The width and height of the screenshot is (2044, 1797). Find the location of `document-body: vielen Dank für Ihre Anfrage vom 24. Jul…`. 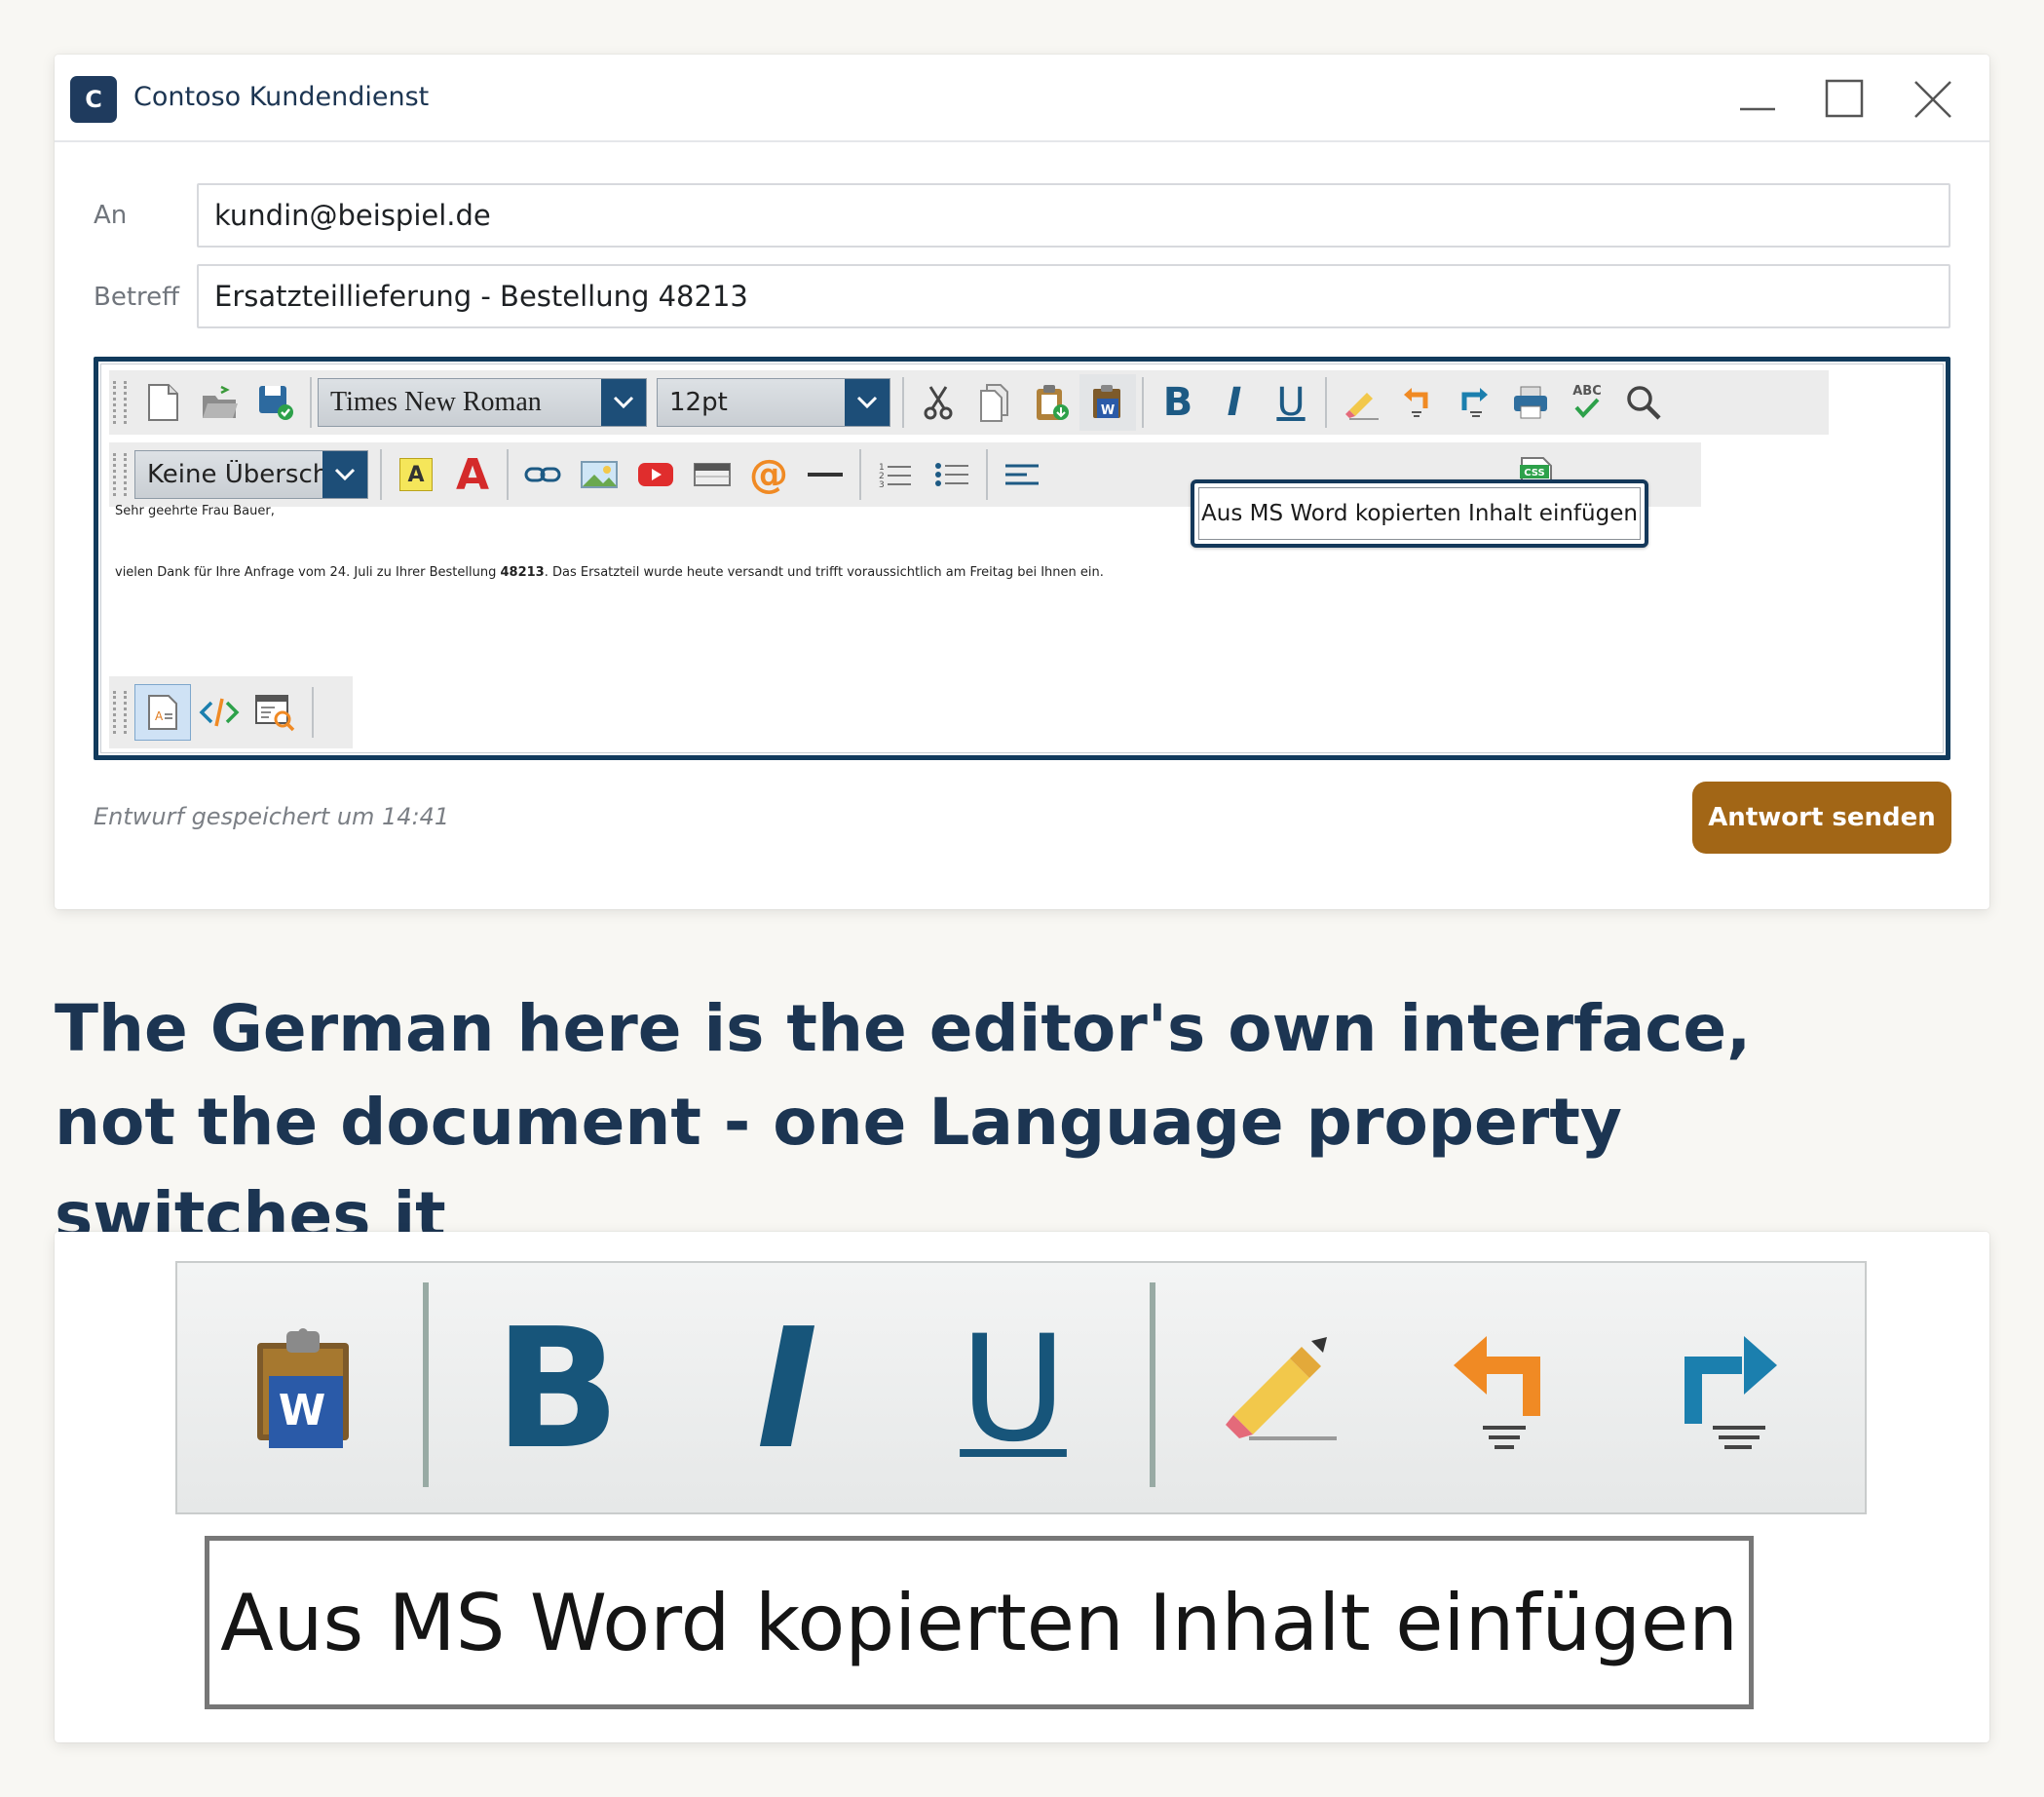

document-body: vielen Dank für Ihre Anfrage vom 24. Jul… is located at coordinates (609, 573).